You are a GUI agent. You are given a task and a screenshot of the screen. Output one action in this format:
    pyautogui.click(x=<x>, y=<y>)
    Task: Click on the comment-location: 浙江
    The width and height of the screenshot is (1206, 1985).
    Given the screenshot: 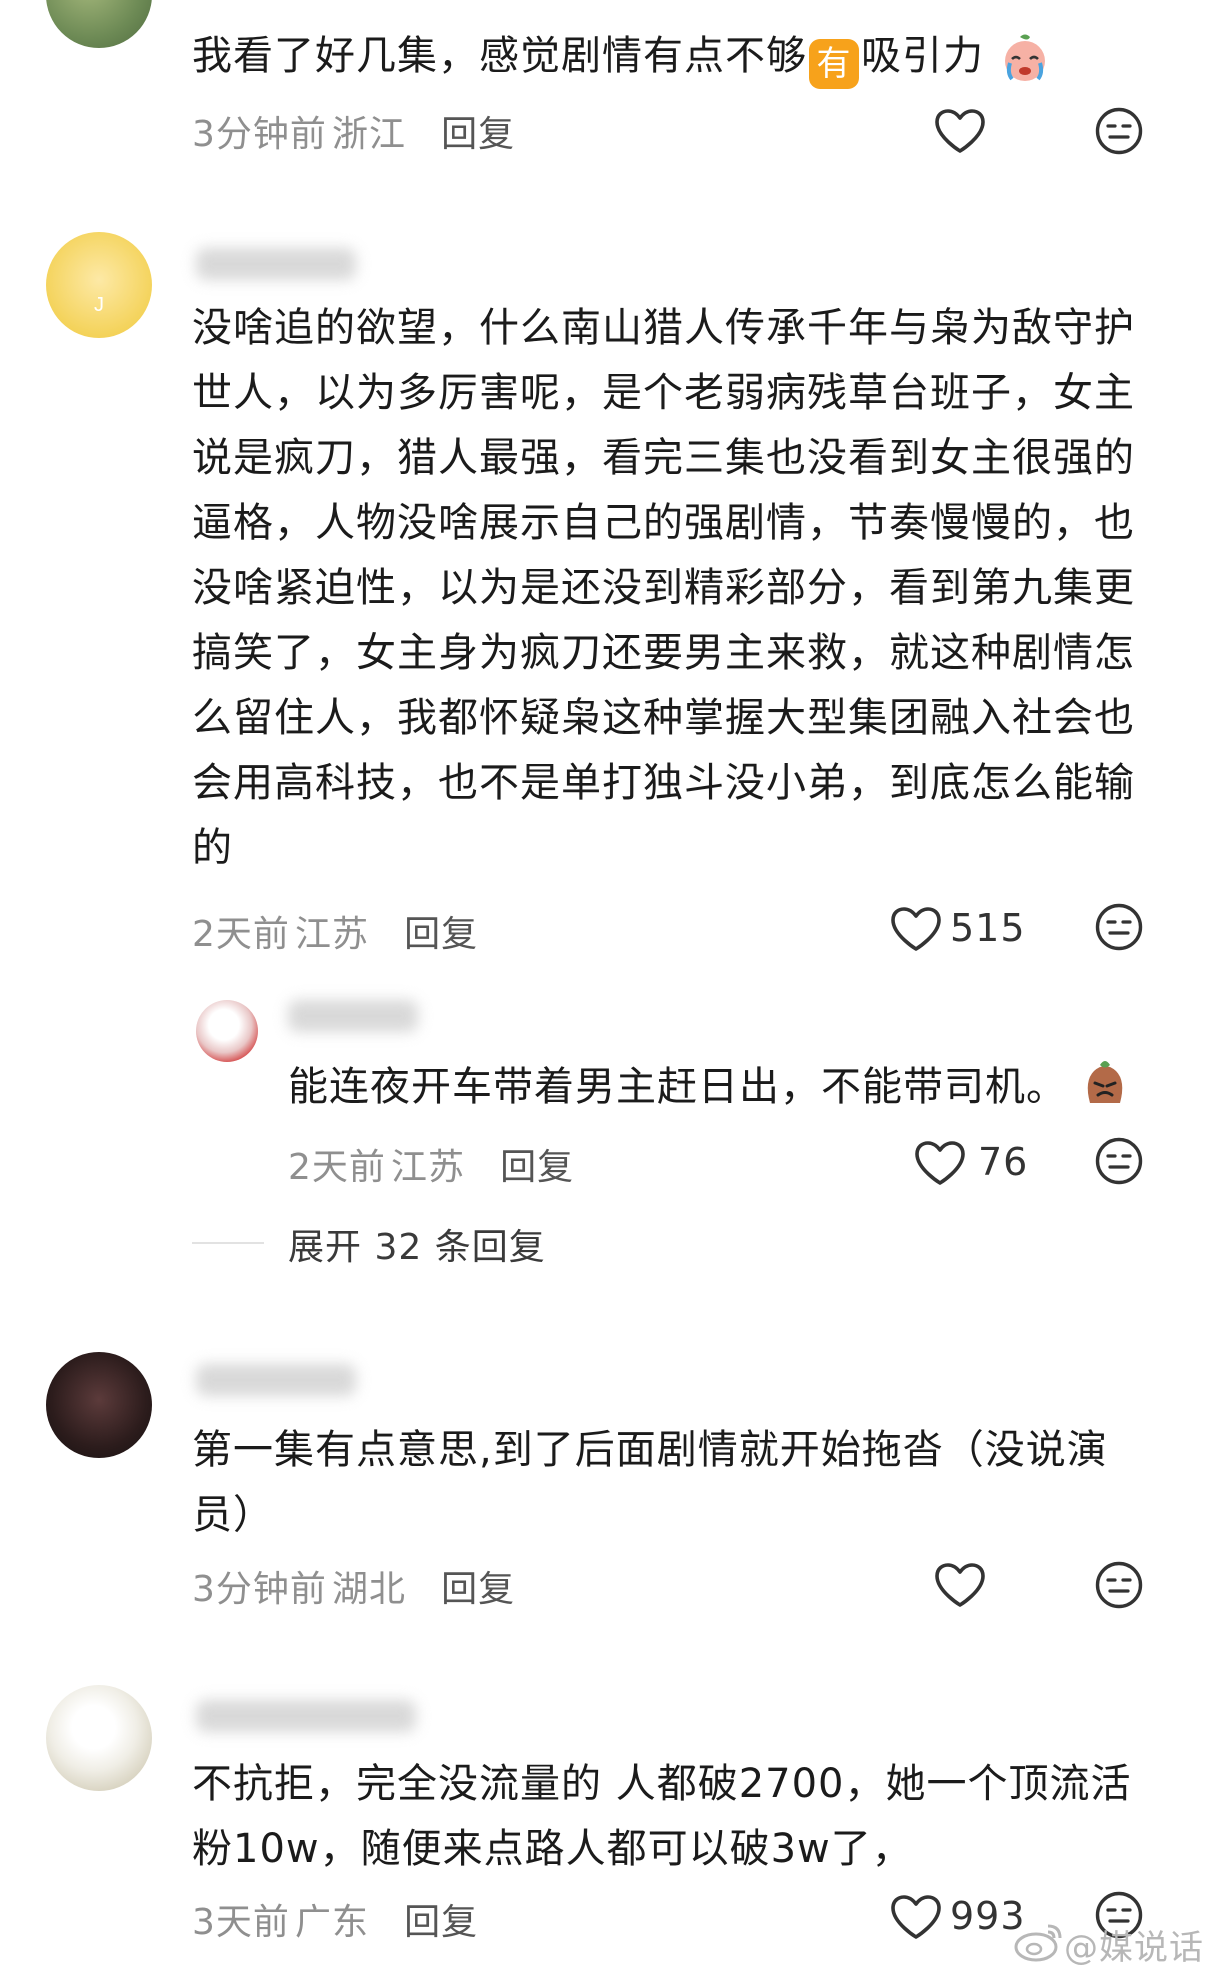 What is the action you would take?
    pyautogui.click(x=369, y=134)
    